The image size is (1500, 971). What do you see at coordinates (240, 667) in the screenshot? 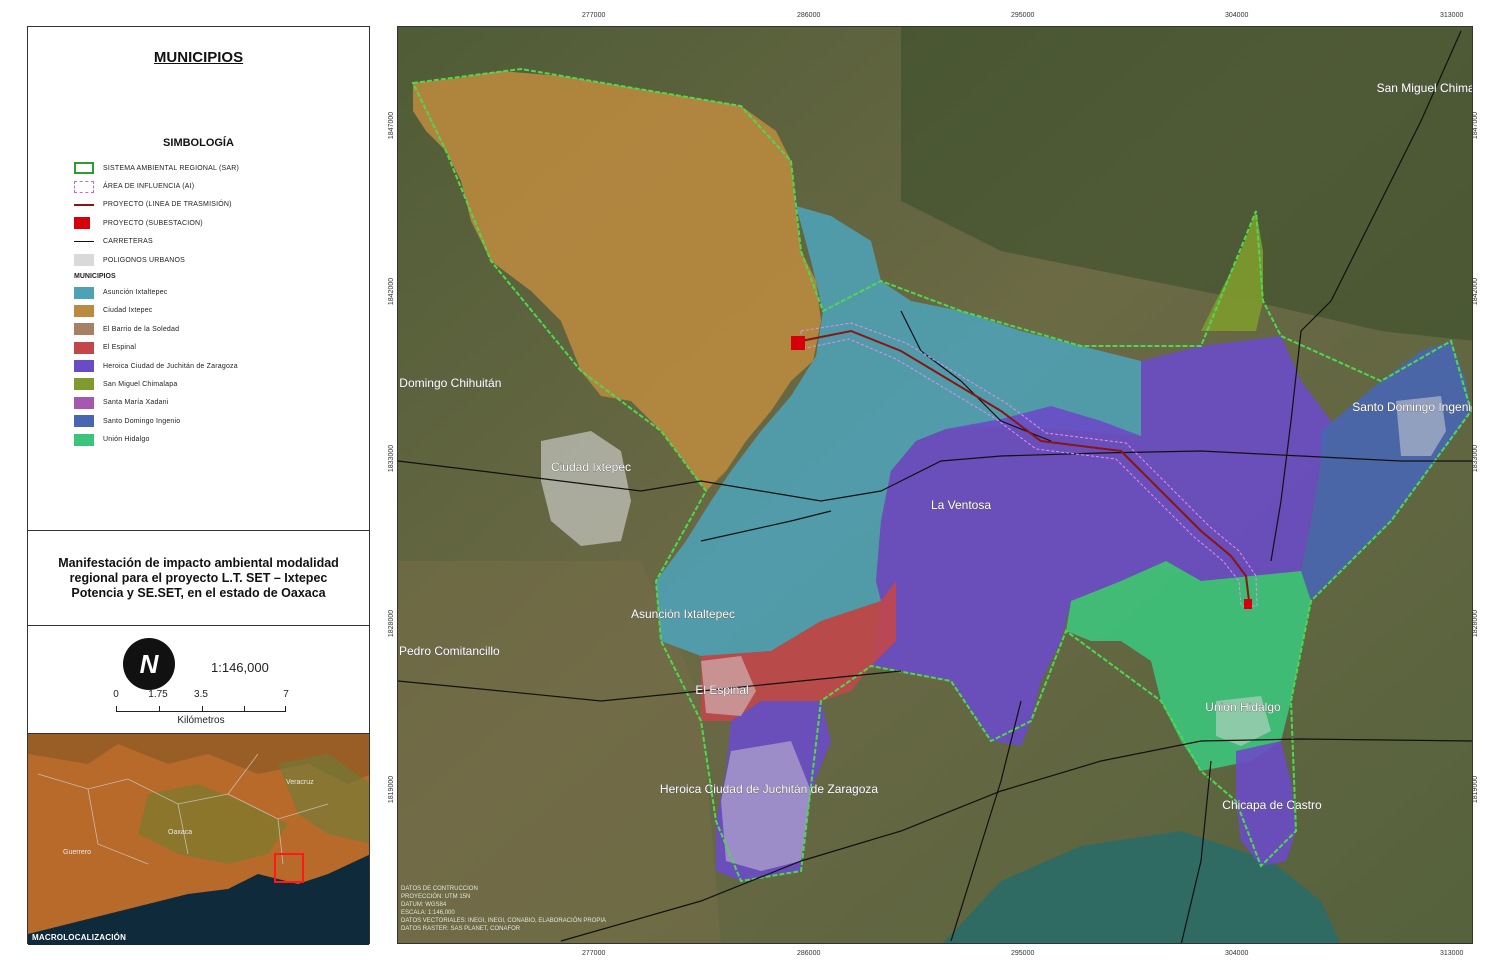
I see `scale-ratio: 1:146,000` at bounding box center [240, 667].